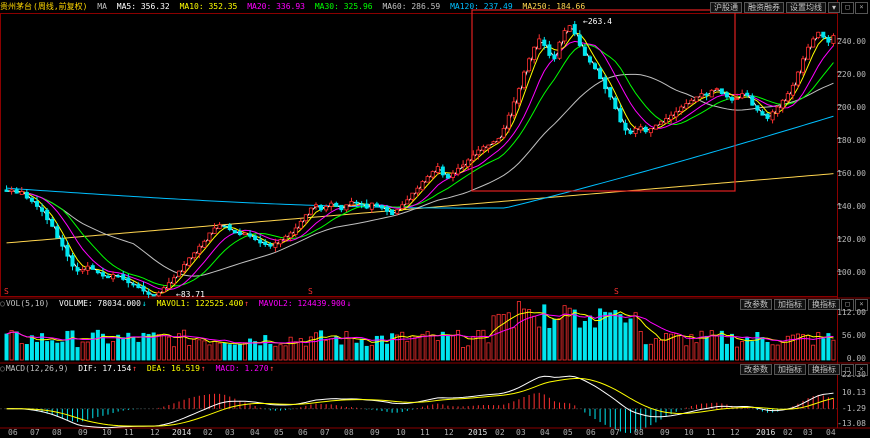 This screenshot has width=870, height=438. I want to click on price-tick: 100.00, so click(851, 272).